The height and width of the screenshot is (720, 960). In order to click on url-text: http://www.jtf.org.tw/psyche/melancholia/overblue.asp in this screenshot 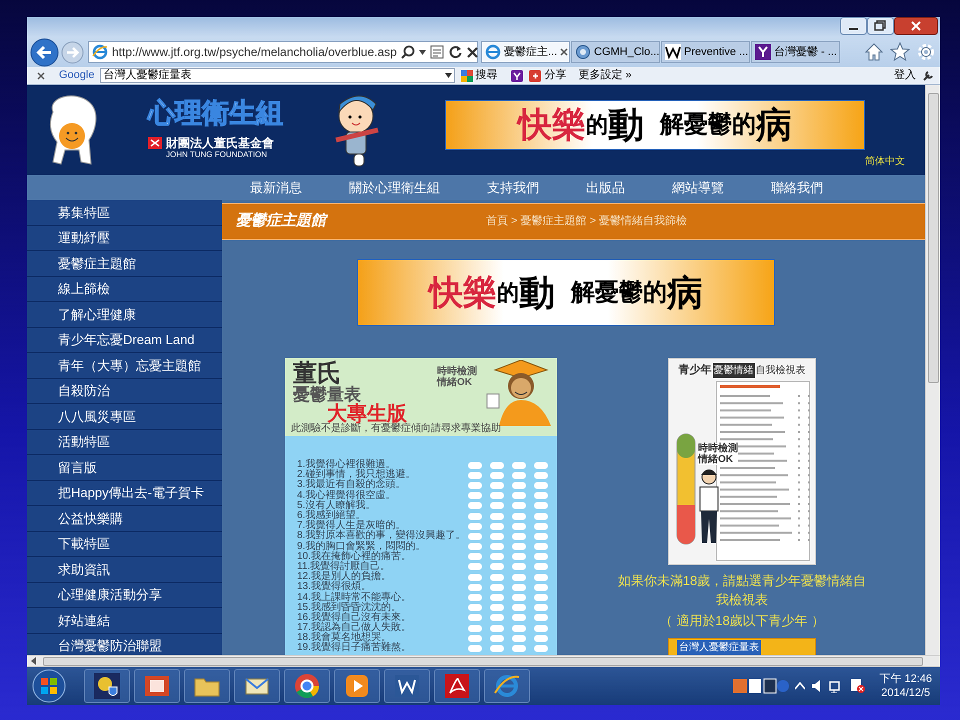, I will do `click(254, 52)`.